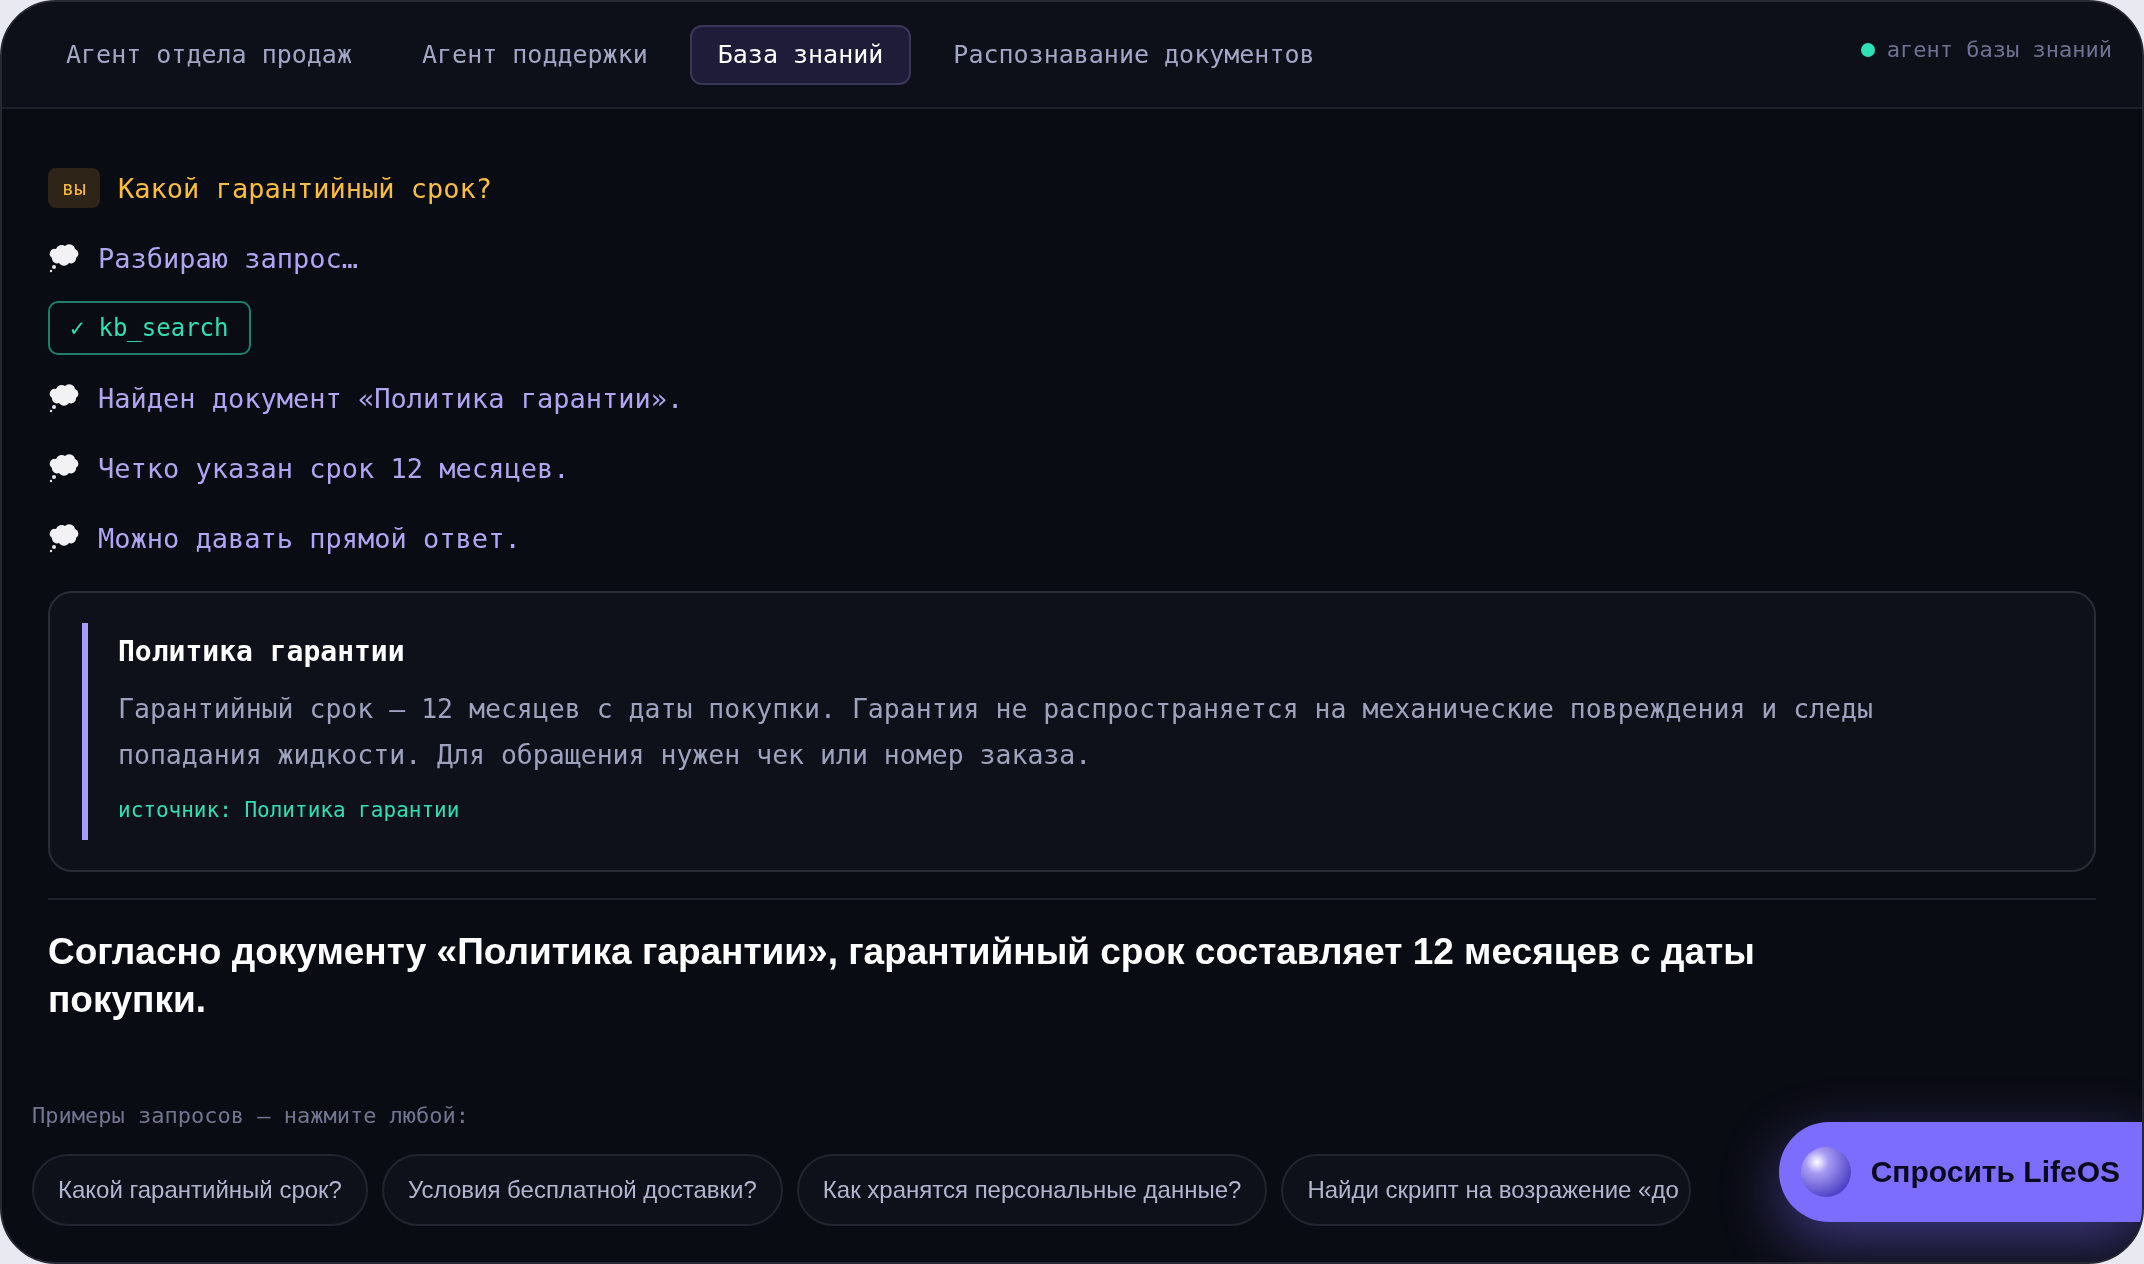 This screenshot has width=2144, height=1264. I want to click on examples-label: Примеры запросов — нажмите любой:, so click(251, 1115).